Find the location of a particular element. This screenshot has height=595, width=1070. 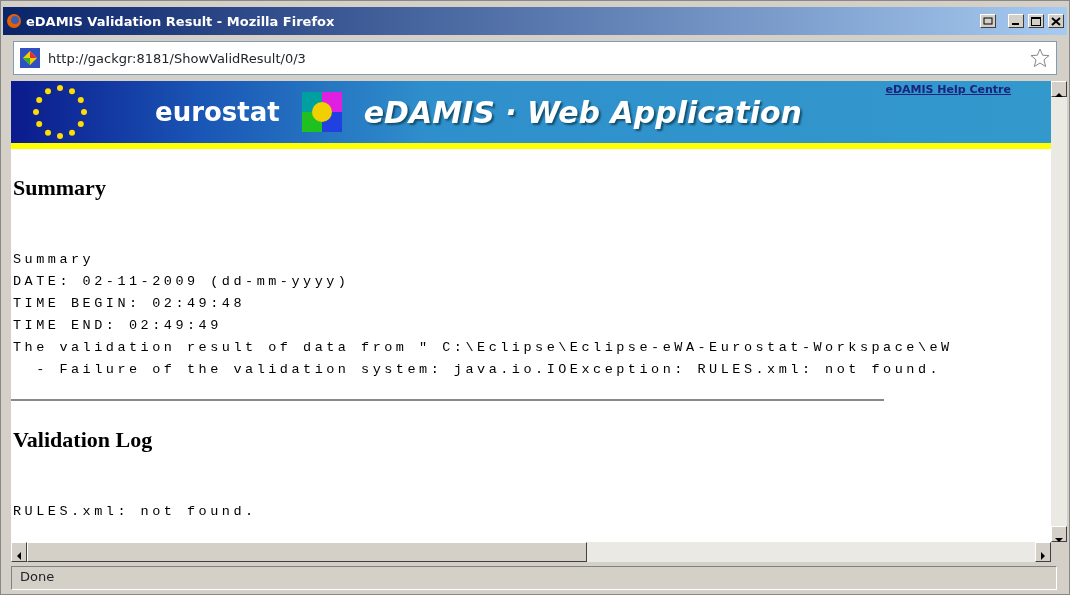

restore-icon is located at coordinates (988, 21).